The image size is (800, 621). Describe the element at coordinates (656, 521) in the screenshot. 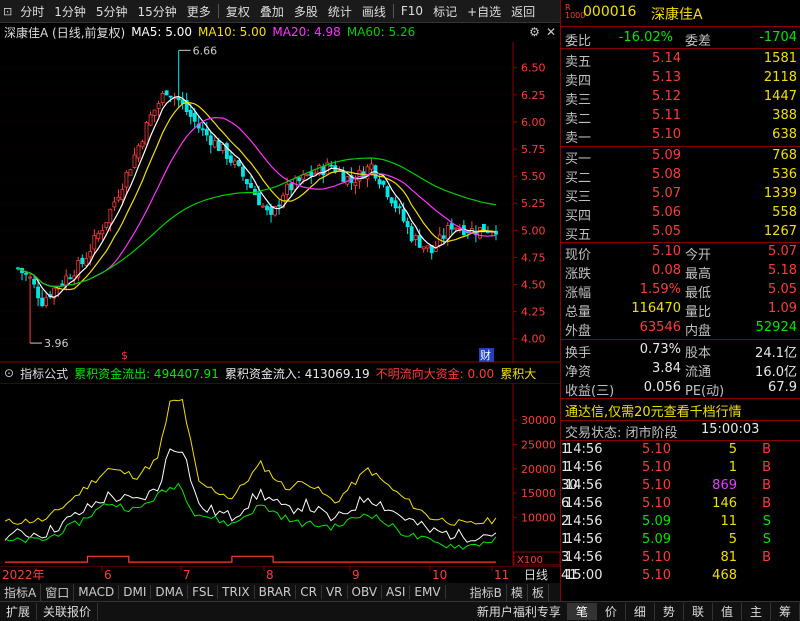

I see `tick-price: 5.09` at that location.